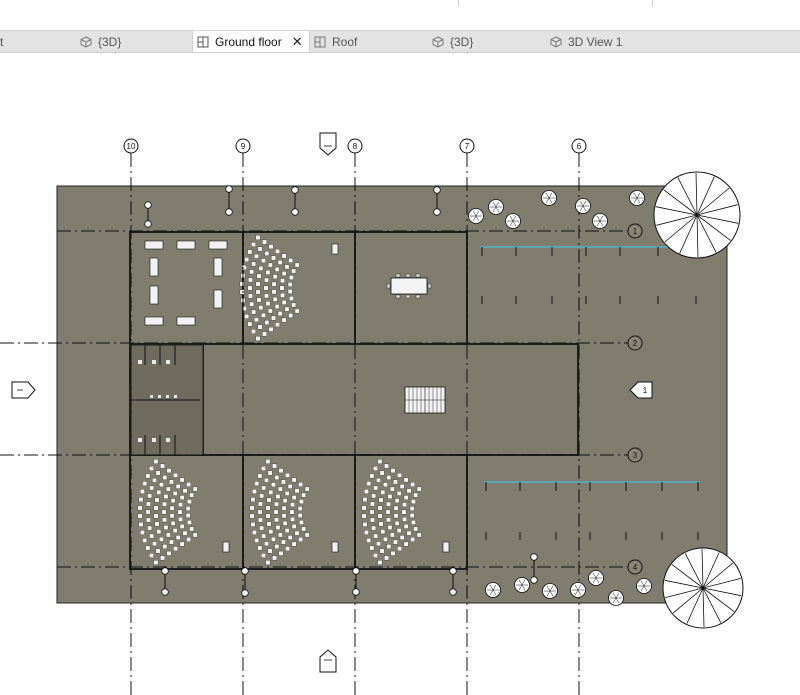 The image size is (800, 695). I want to click on tab-roof: Roof, so click(335, 41).